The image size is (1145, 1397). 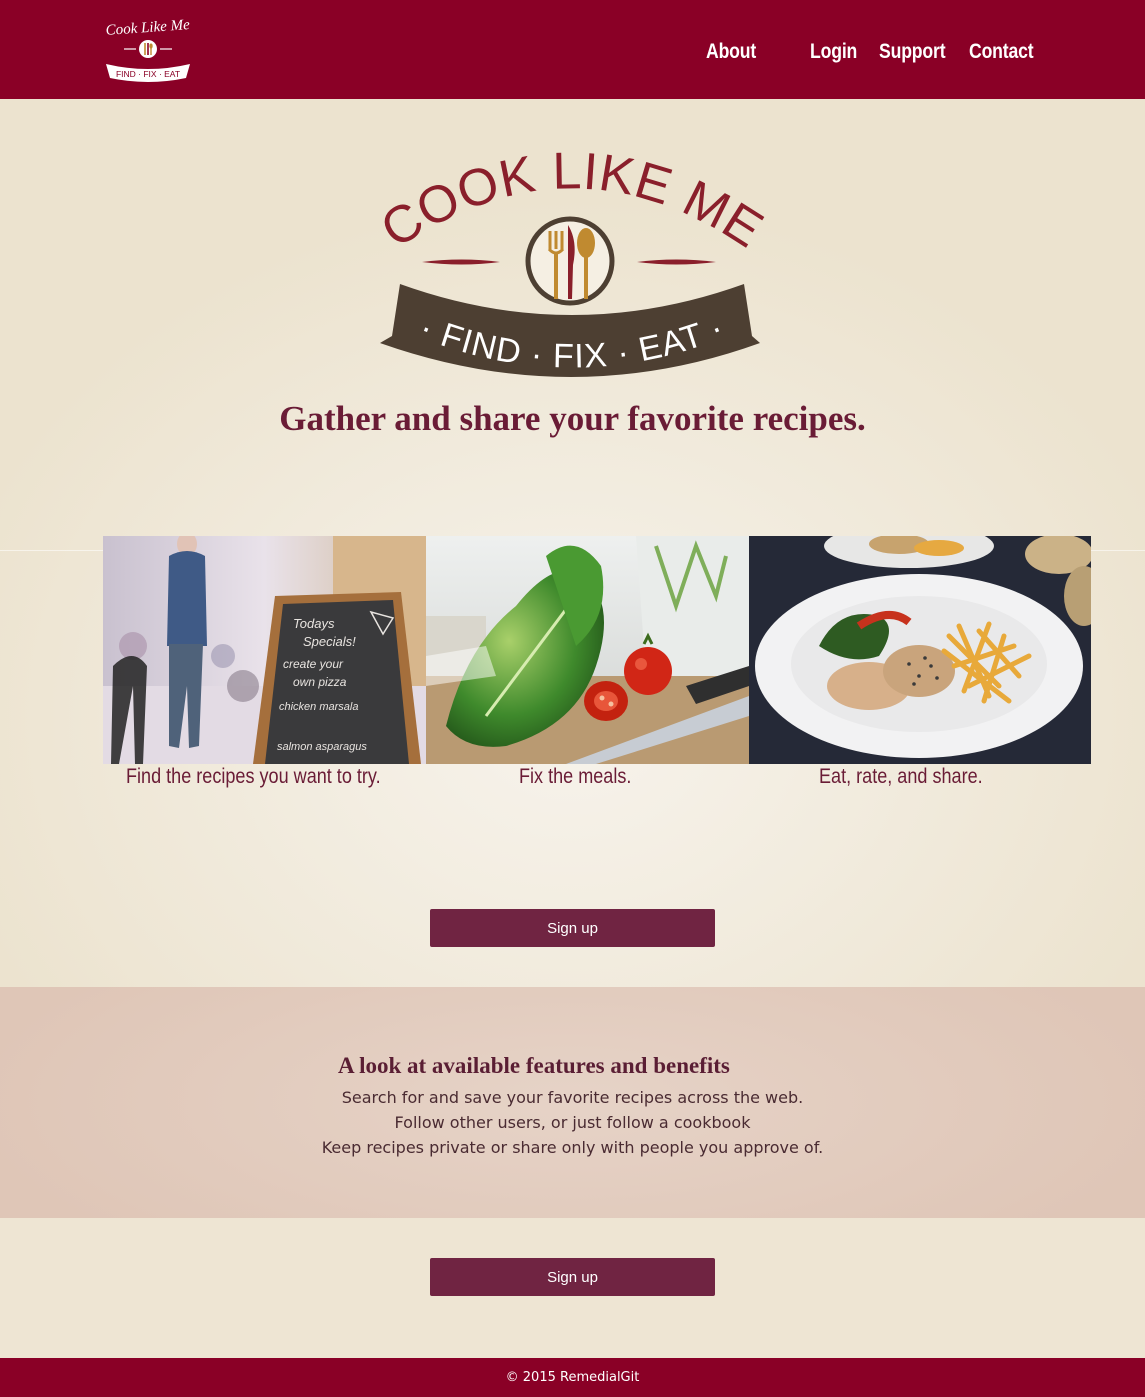 I want to click on svg-text: Todays, so click(x=314, y=623).